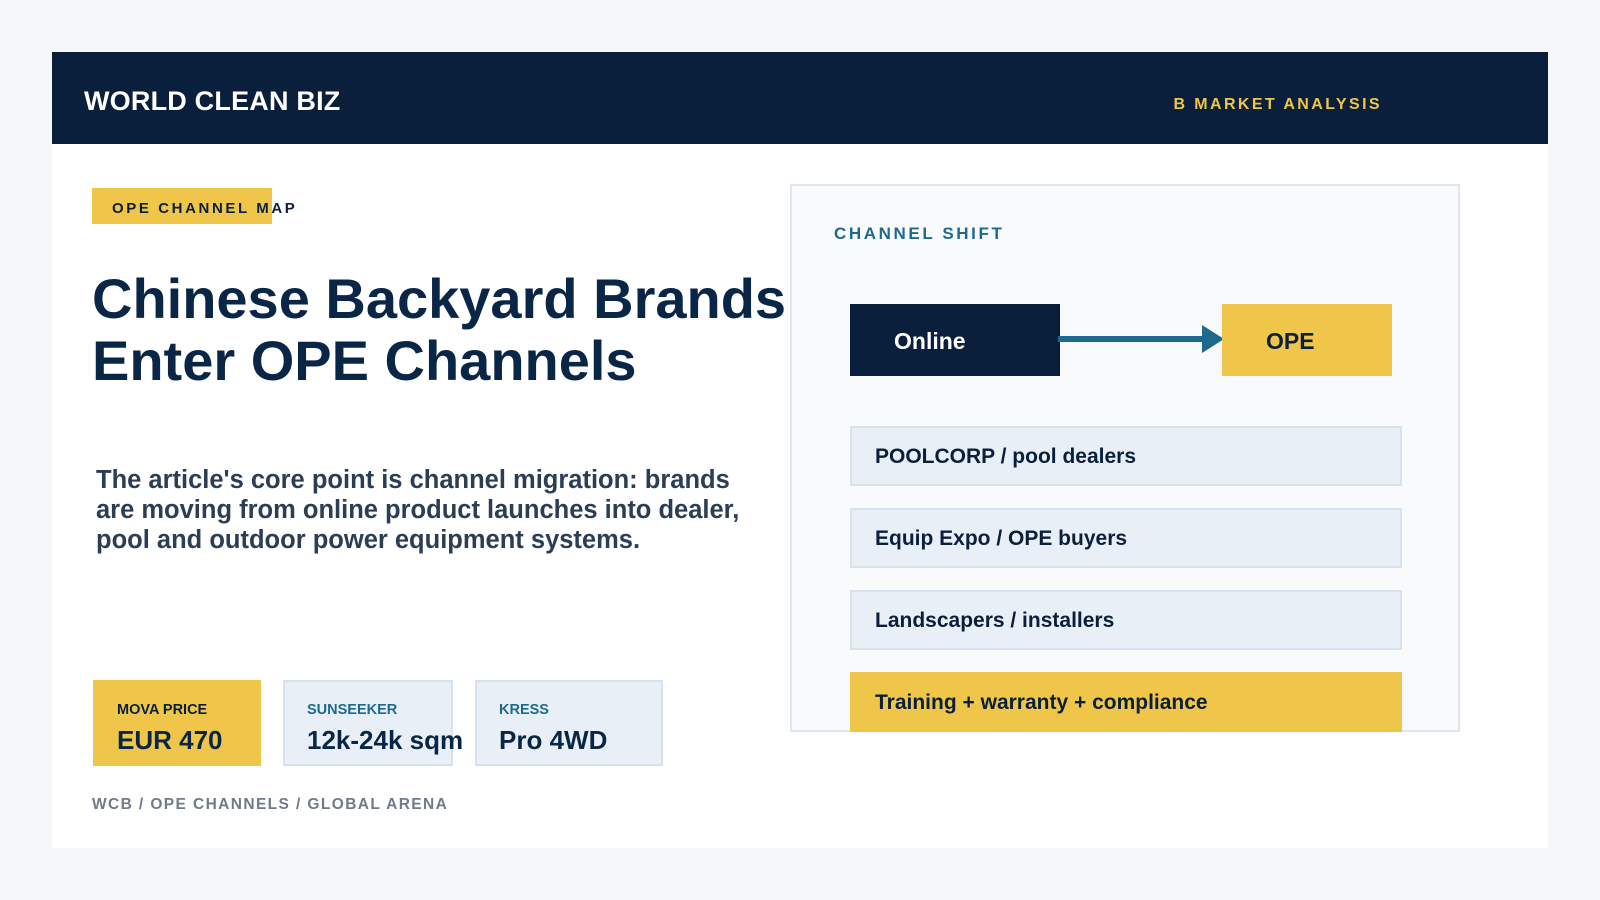  What do you see at coordinates (919, 233) in the screenshot?
I see `panel-title: CHANNEL SHIFT` at bounding box center [919, 233].